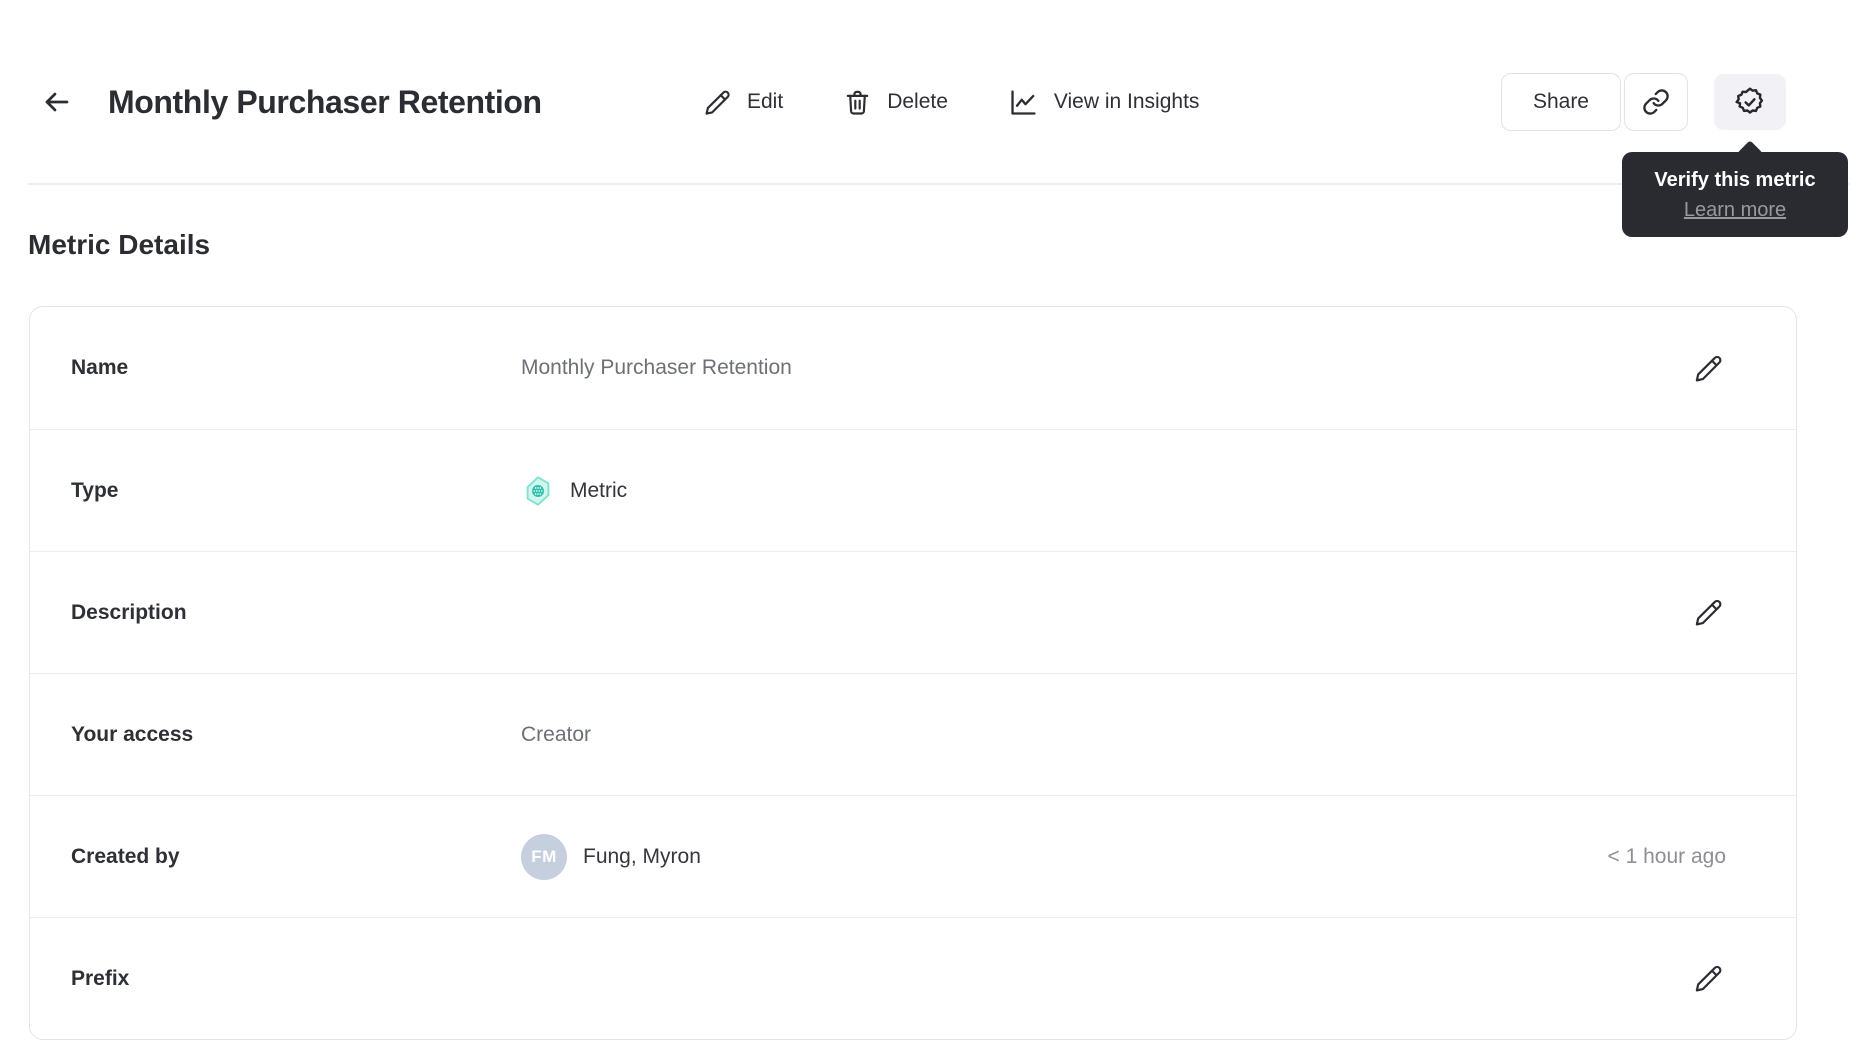 Image resolution: width=1850 pixels, height=1040 pixels. Describe the element at coordinates (642, 856) in the screenshot. I see `creator-name: Fung, Myron` at that location.